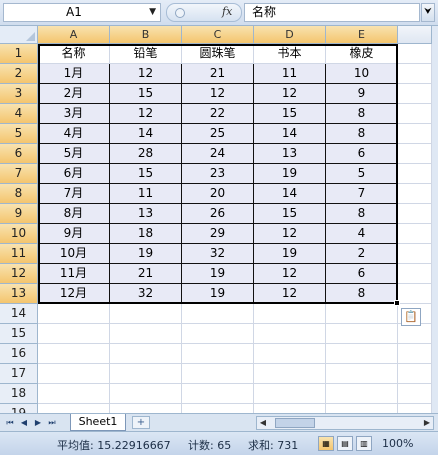 The height and width of the screenshot is (455, 438). What do you see at coordinates (19, 74) in the screenshot?
I see `row-header-2: 2` at bounding box center [19, 74].